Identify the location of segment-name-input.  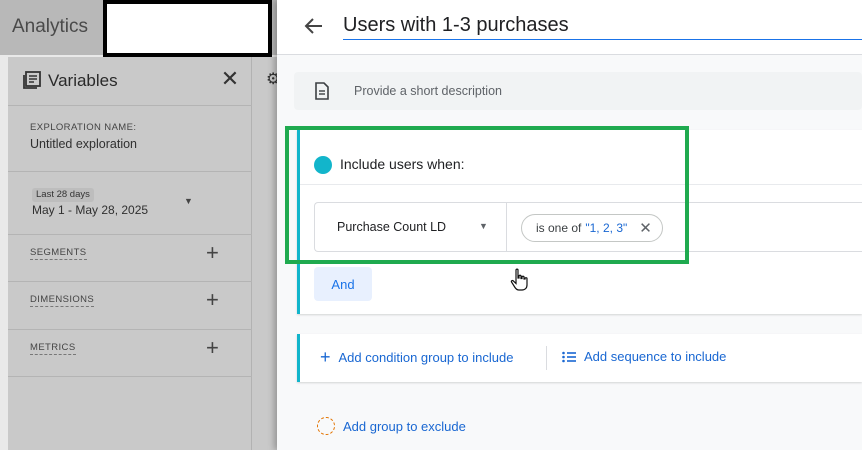
(602, 26).